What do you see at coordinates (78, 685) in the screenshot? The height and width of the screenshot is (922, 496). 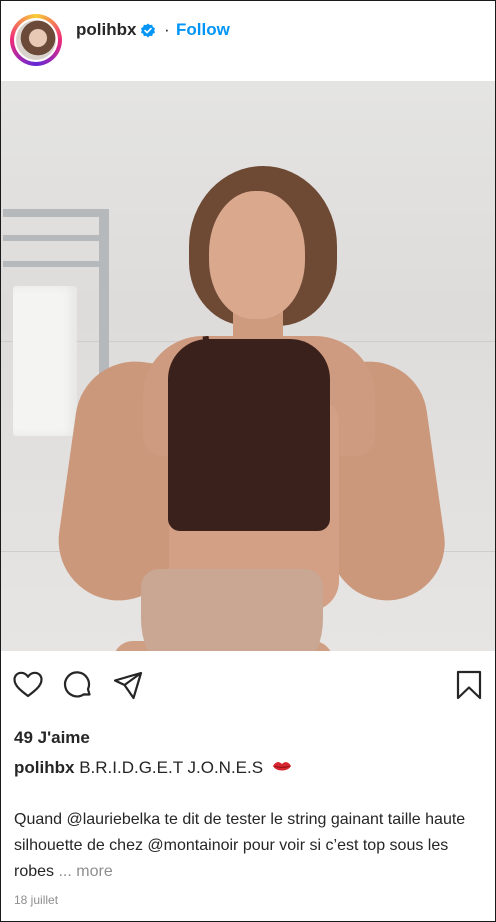 I see `comment-icon` at bounding box center [78, 685].